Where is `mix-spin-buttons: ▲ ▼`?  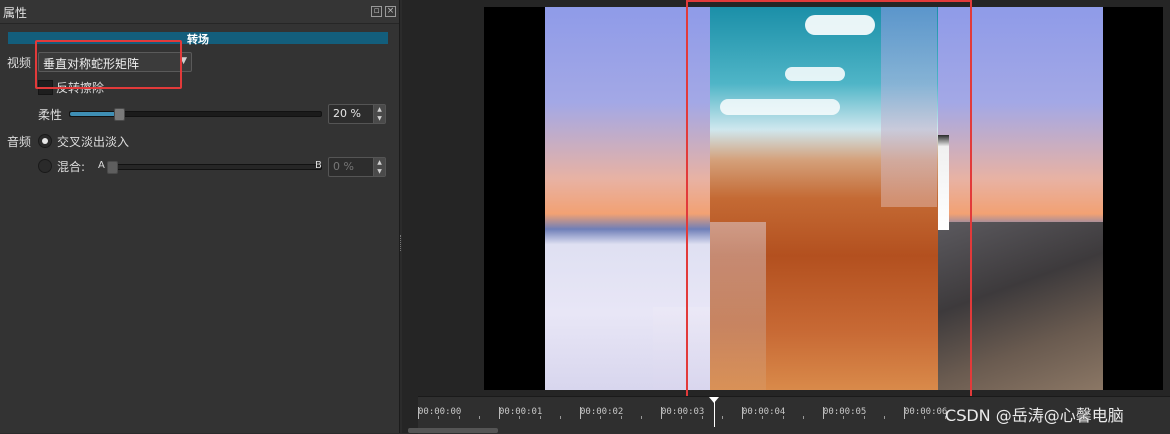 mix-spin-buttons: ▲ ▼ is located at coordinates (379, 167).